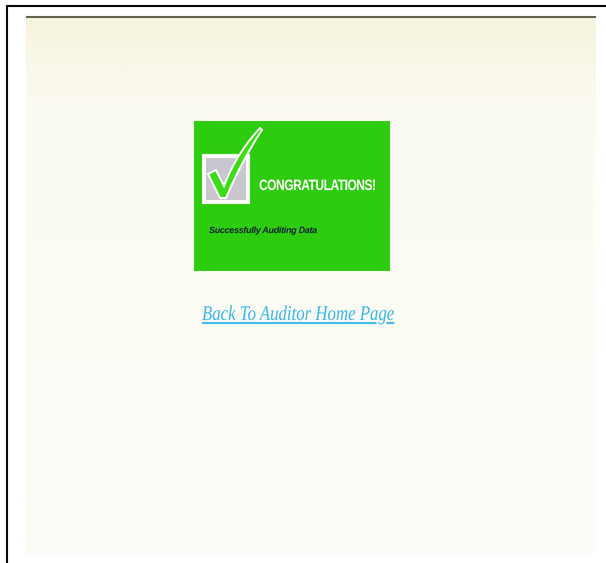 The width and height of the screenshot is (606, 563). Describe the element at coordinates (263, 230) in the screenshot. I see `banner-message: Successfully Auditing Data` at that location.